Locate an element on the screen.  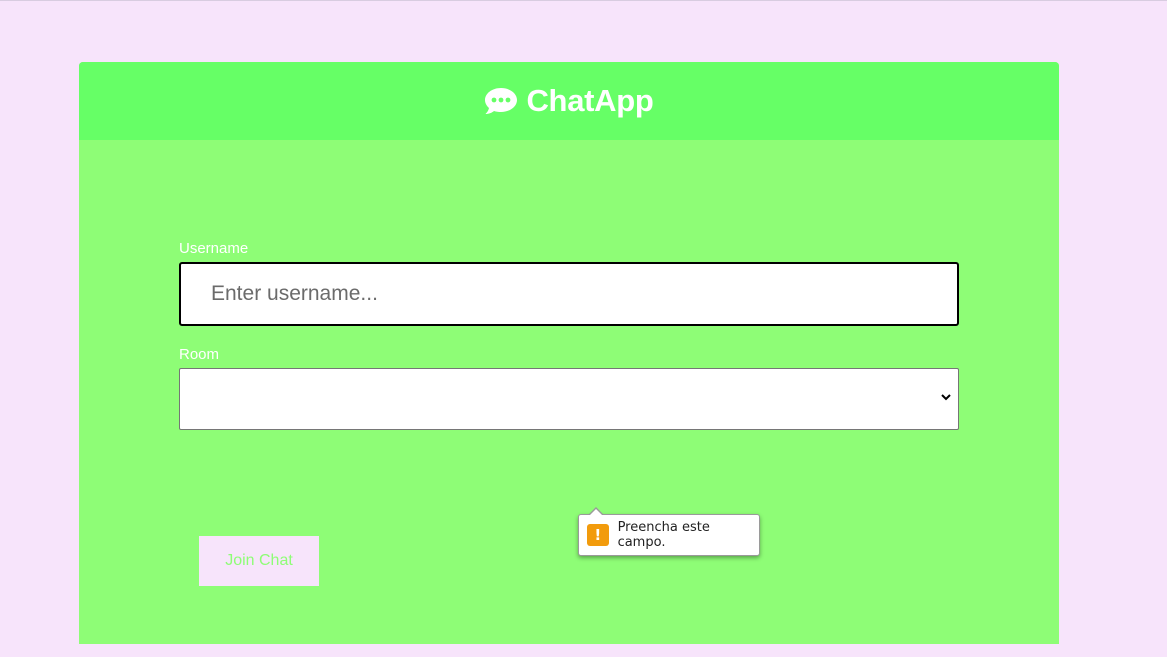
warning-icon: ! is located at coordinates (598, 535).